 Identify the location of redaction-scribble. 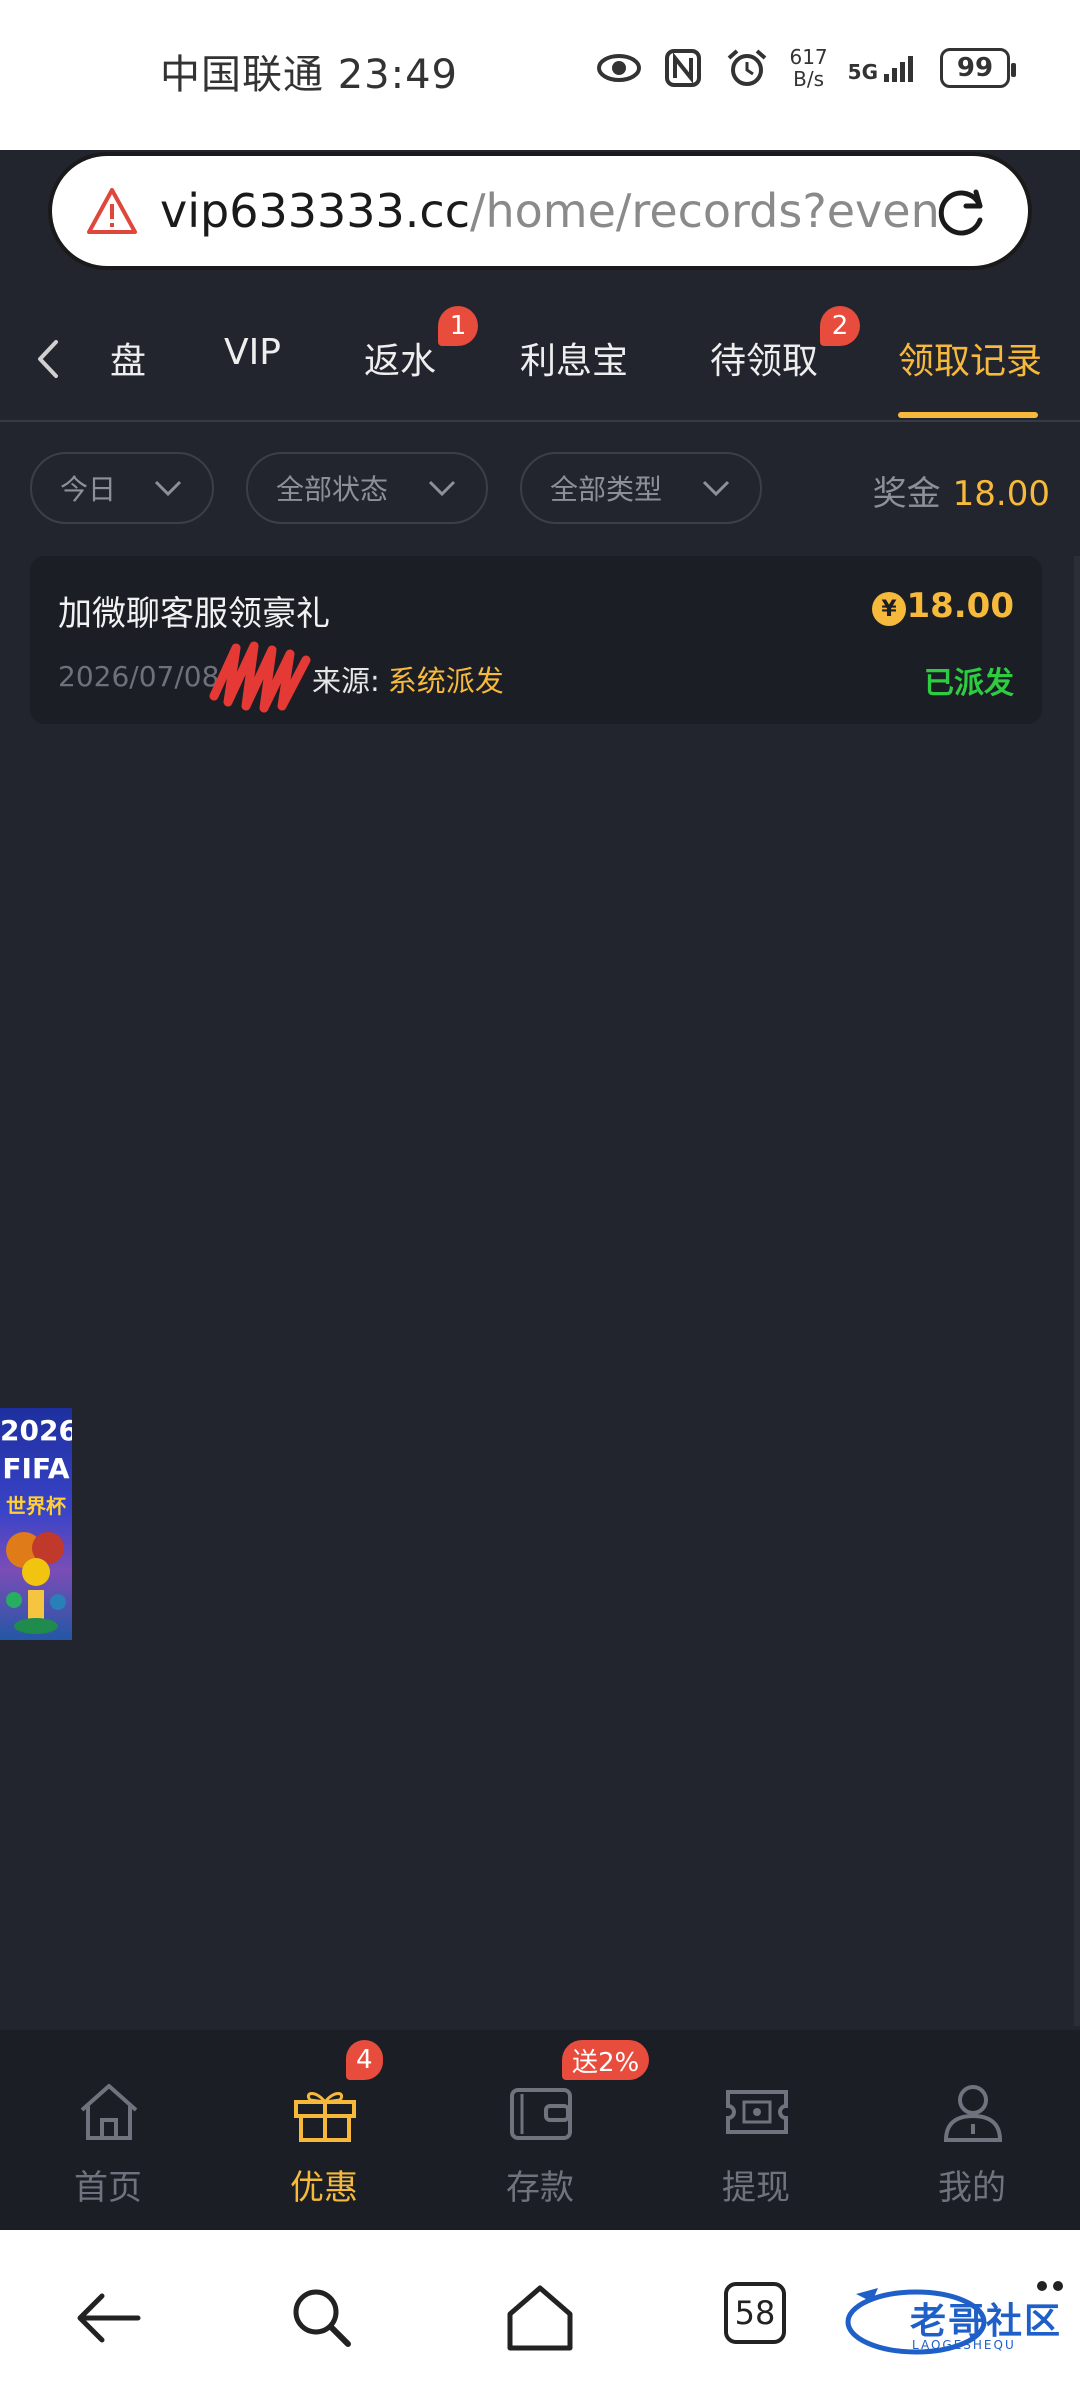
(260, 677).